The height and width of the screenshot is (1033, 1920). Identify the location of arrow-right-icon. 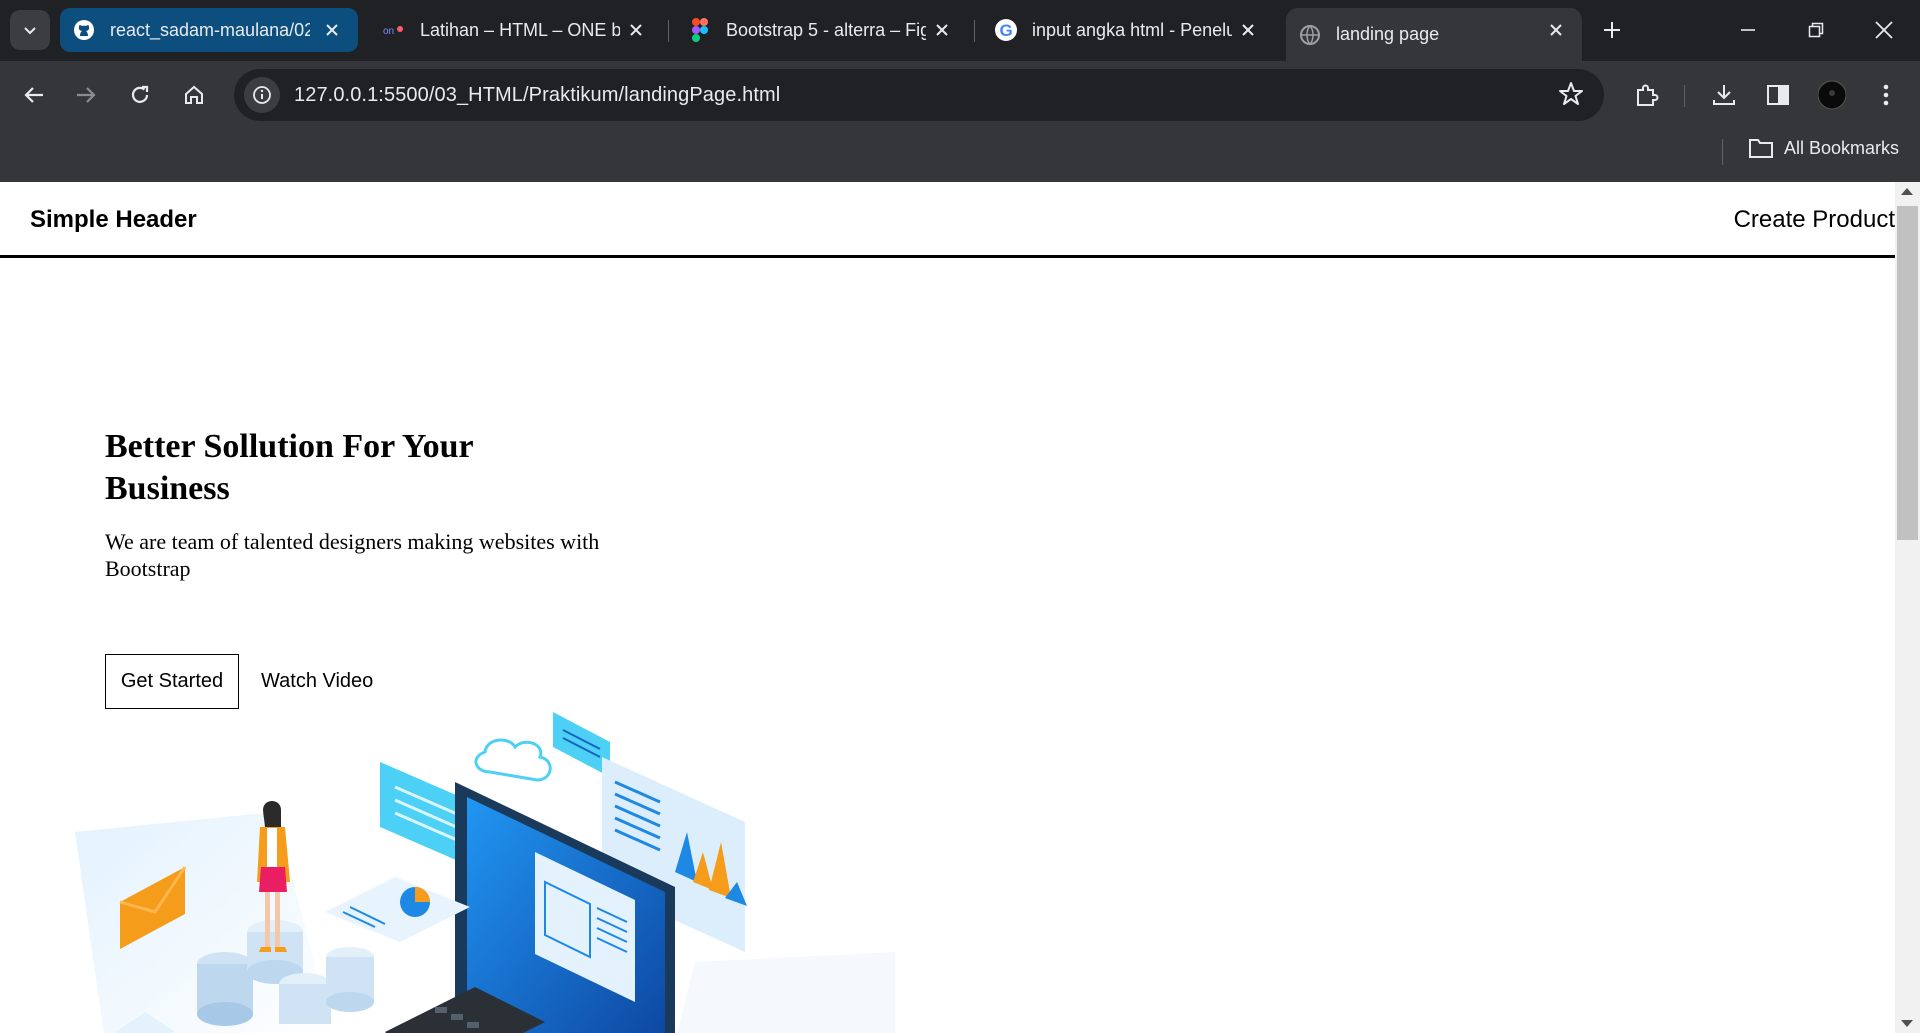
(86, 95).